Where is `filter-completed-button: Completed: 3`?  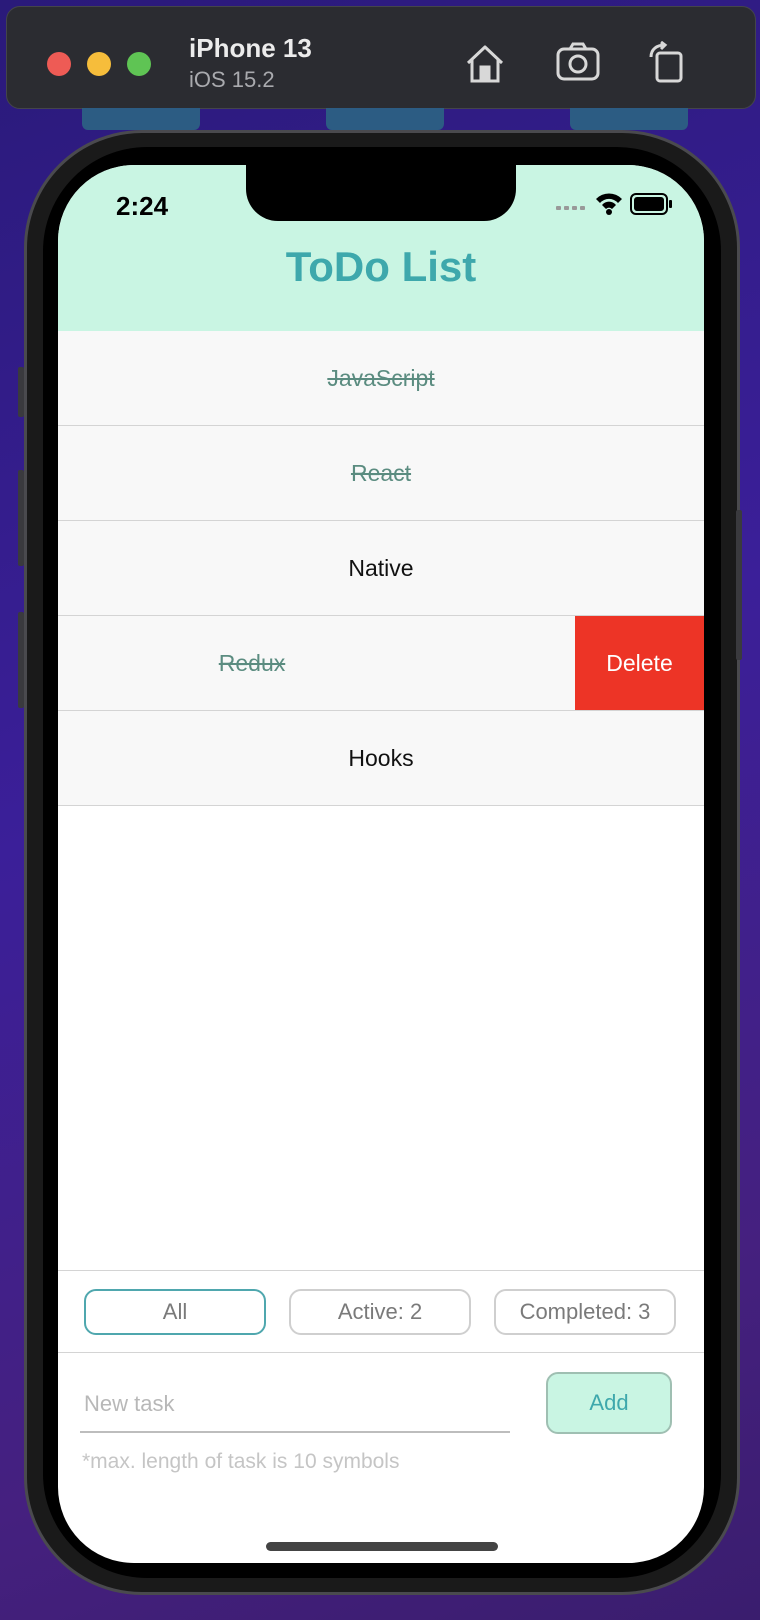
filter-completed-button: Completed: 3 is located at coordinates (585, 1312).